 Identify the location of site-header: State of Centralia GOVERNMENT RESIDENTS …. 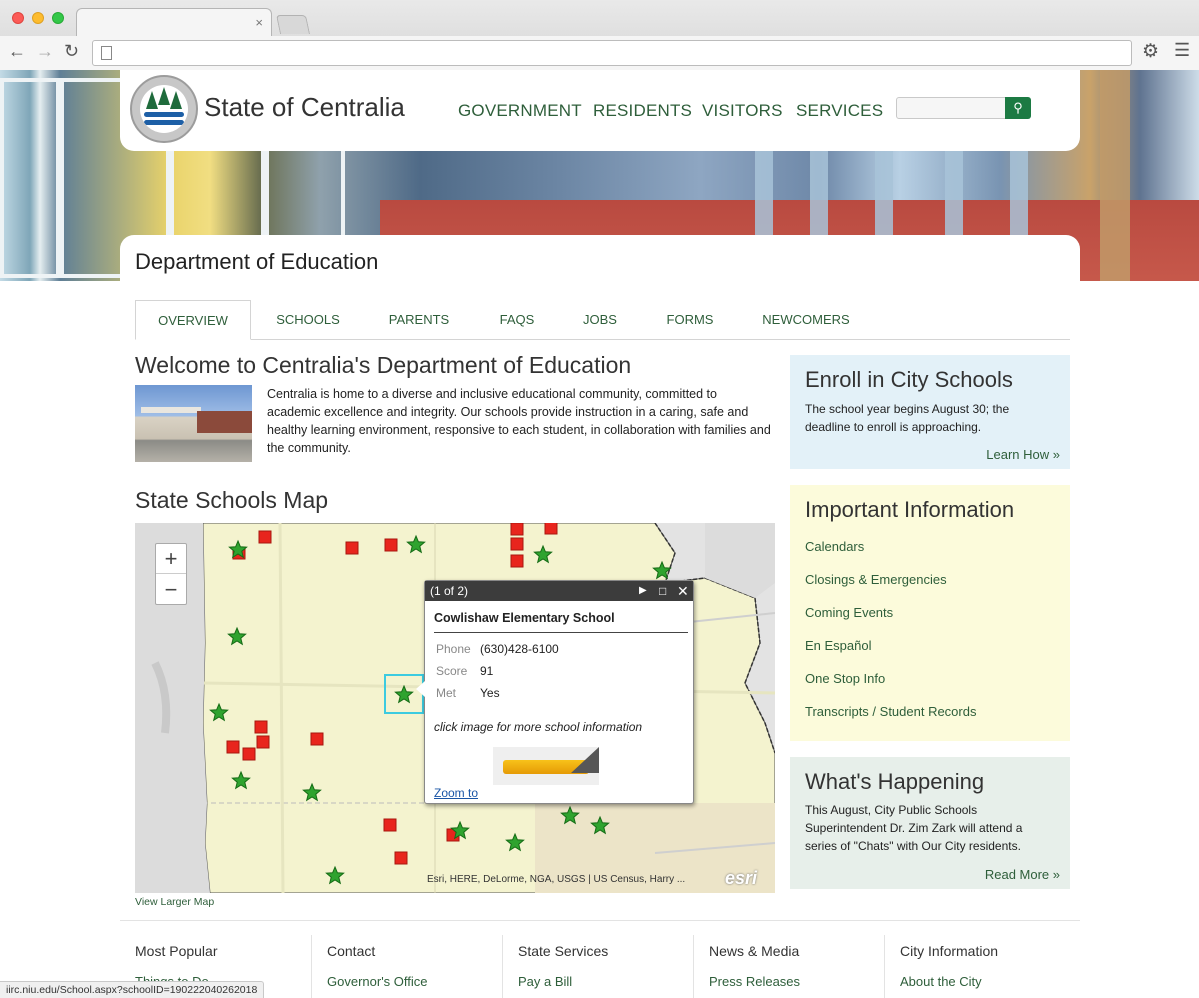
(600, 110).